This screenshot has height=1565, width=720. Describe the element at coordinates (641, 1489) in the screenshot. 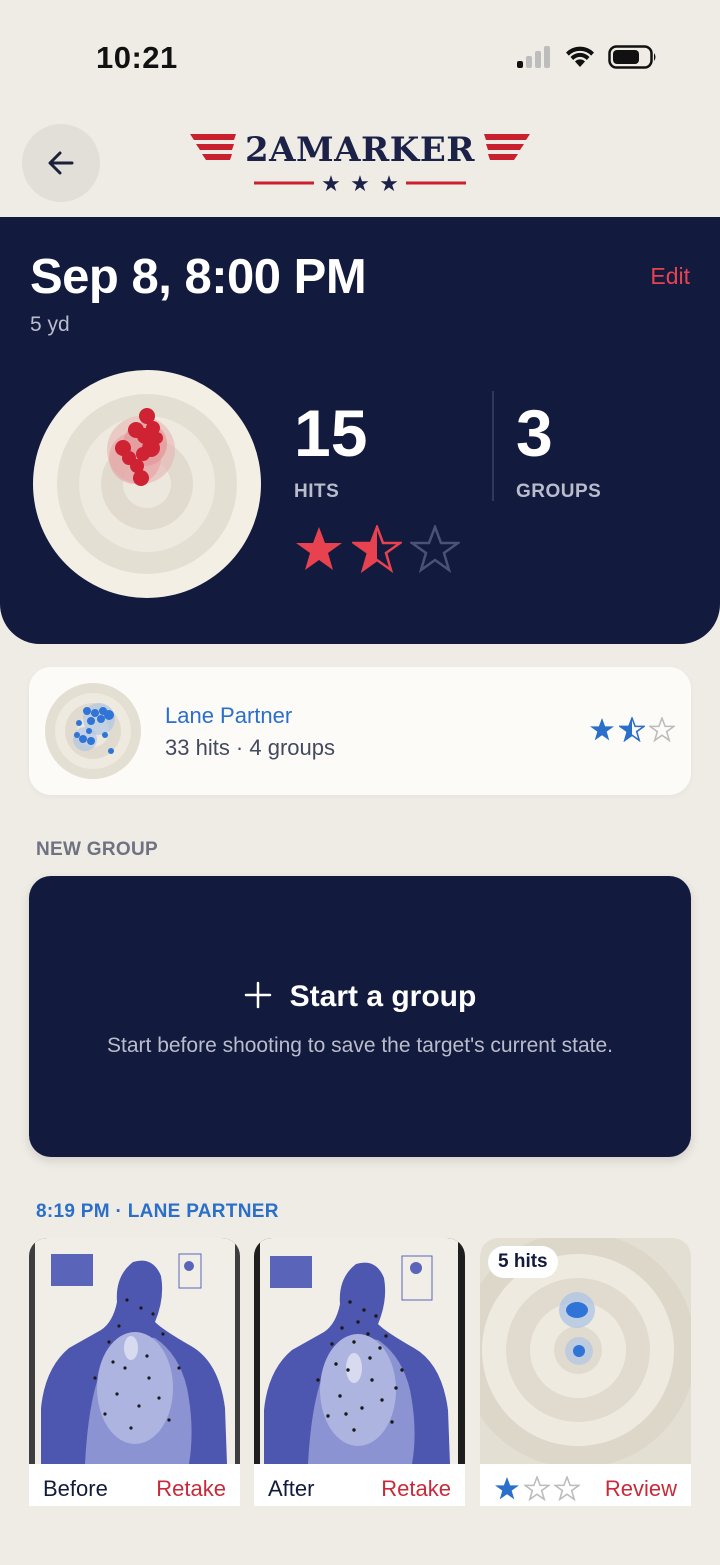

I see `review-button: Review` at that location.